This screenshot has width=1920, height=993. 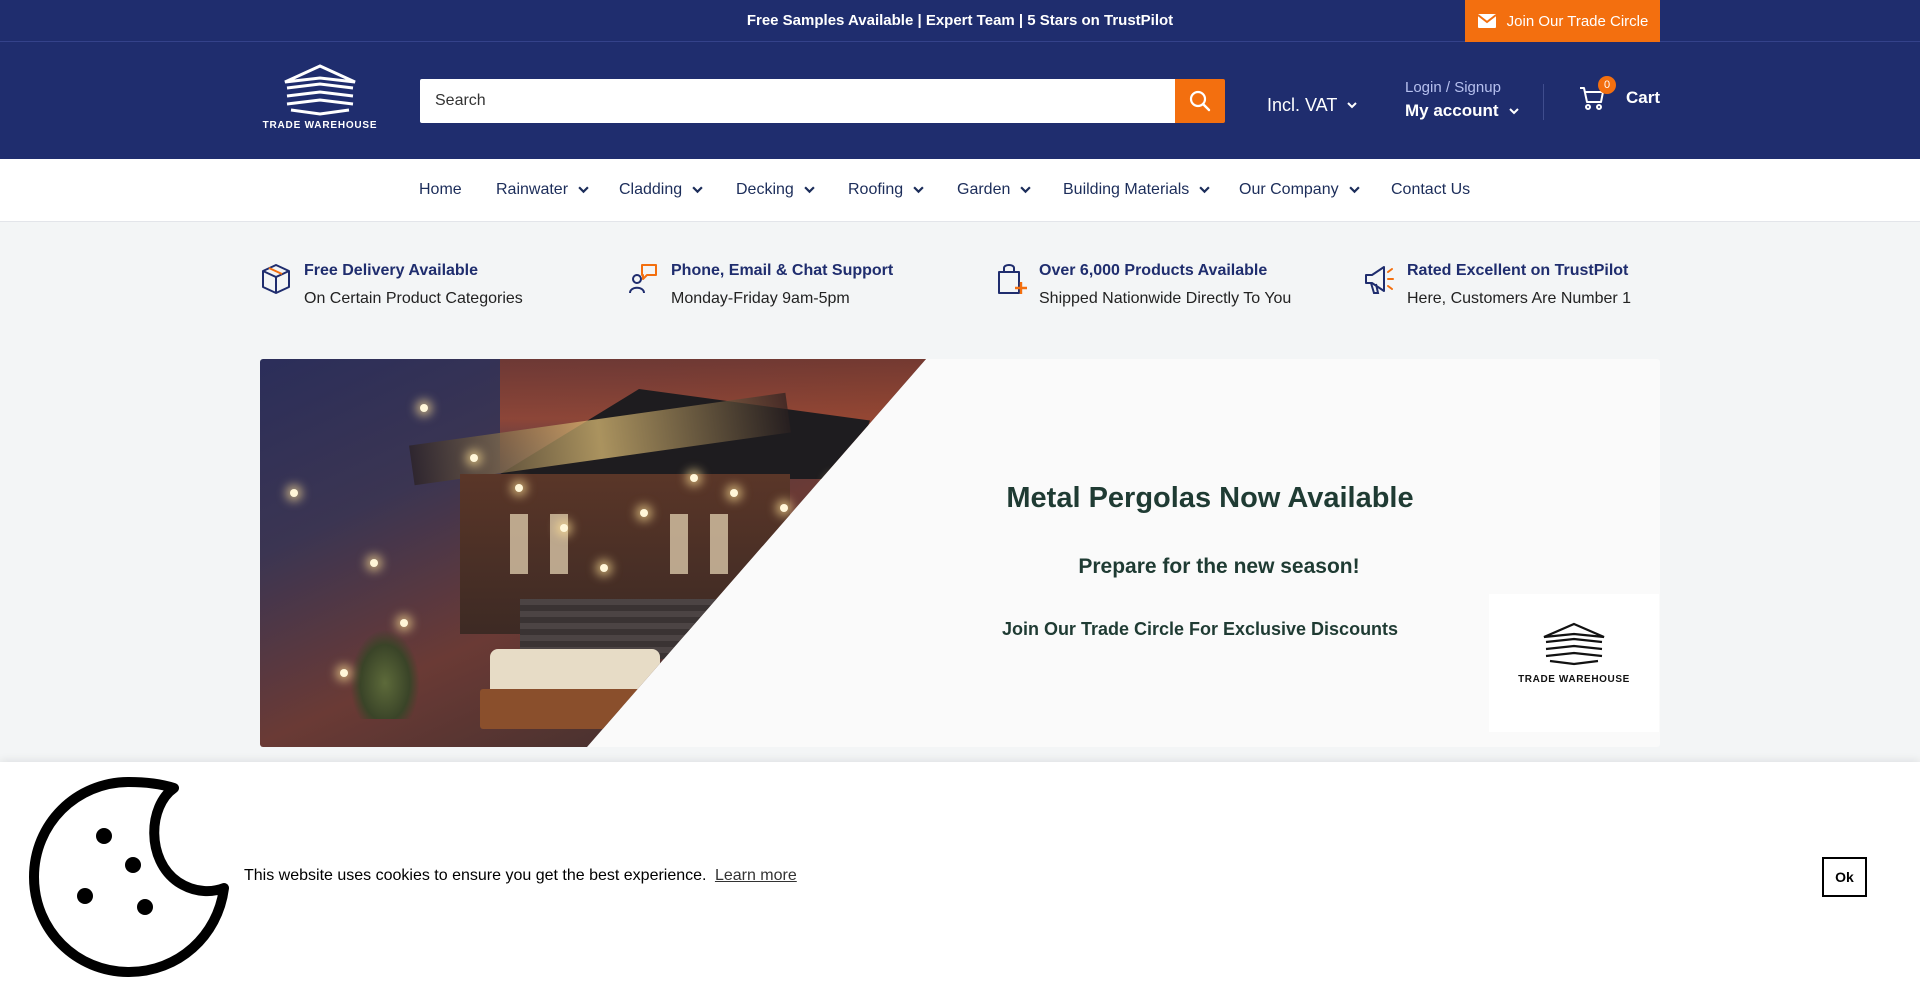 I want to click on nav-item-label: Home, so click(x=440, y=189).